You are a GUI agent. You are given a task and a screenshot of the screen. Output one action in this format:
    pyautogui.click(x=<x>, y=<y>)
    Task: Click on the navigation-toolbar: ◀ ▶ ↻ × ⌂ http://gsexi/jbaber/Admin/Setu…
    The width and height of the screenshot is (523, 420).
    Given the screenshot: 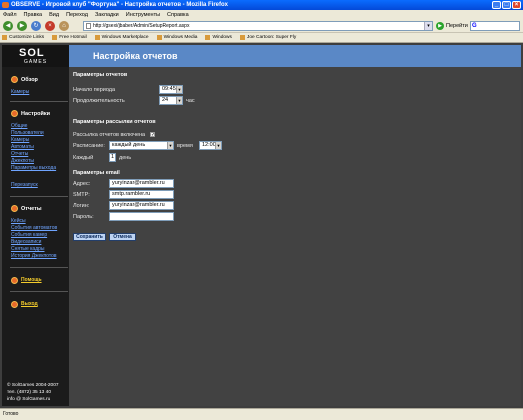 What is the action you would take?
    pyautogui.click(x=261, y=26)
    